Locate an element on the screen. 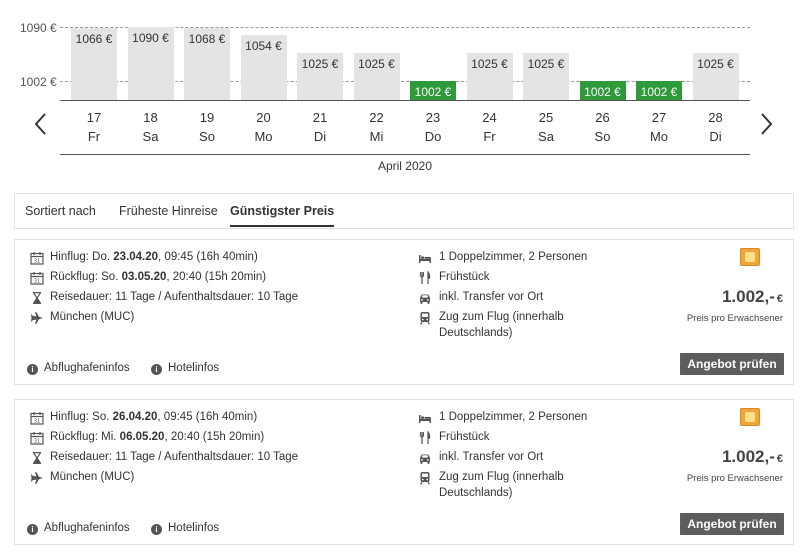 The width and height of the screenshot is (804, 552). price-bar-label: 1068 € is located at coordinates (207, 39).